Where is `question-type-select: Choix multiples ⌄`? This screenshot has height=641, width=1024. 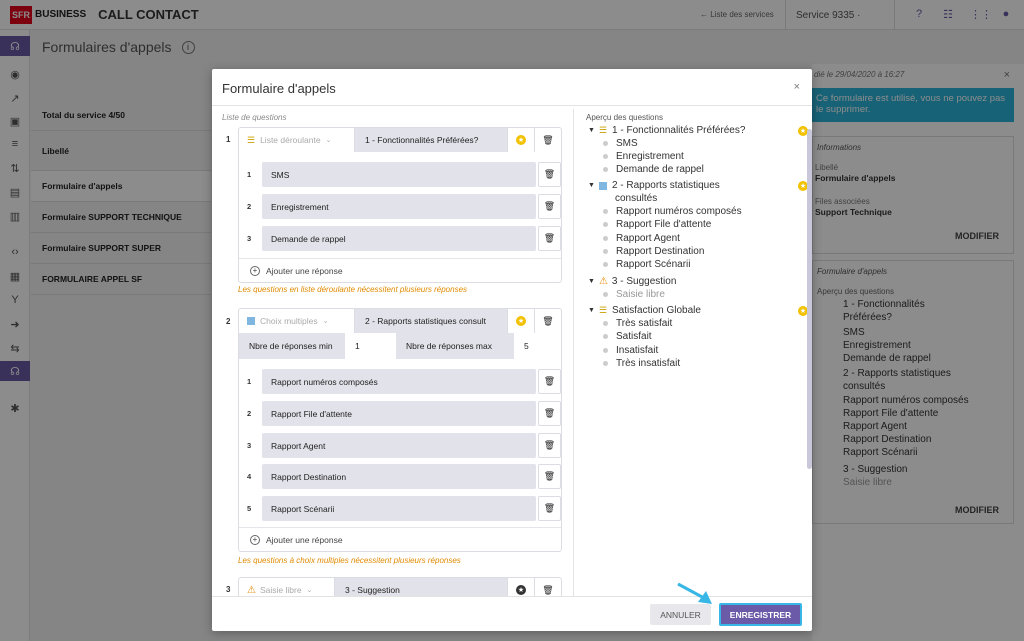
question-type-select: Choix multiples ⌄ is located at coordinates (297, 321).